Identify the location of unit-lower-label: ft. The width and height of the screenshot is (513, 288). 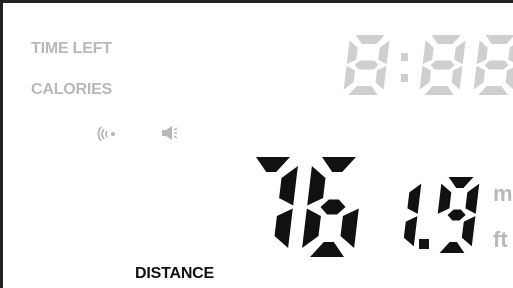
(500, 239).